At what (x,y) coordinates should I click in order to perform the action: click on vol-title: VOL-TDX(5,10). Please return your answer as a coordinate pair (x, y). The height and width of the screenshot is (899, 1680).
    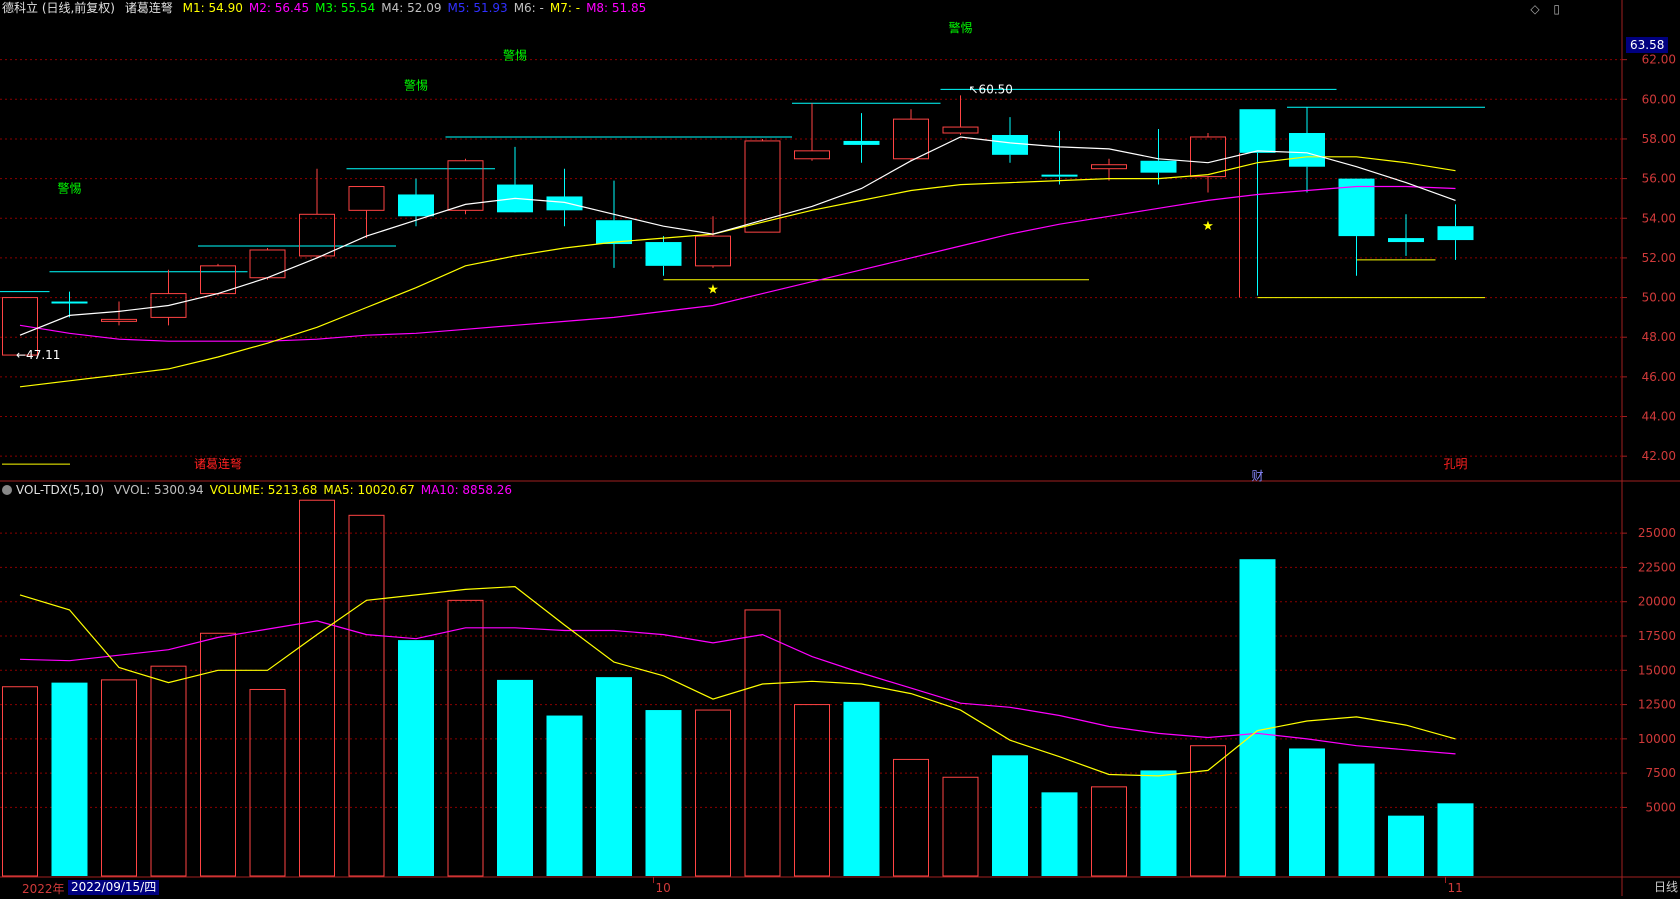
    Looking at the image, I should click on (60, 490).